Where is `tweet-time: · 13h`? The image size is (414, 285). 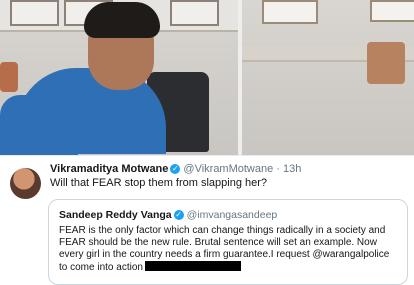
tweet-time: · 13h is located at coordinates (288, 169).